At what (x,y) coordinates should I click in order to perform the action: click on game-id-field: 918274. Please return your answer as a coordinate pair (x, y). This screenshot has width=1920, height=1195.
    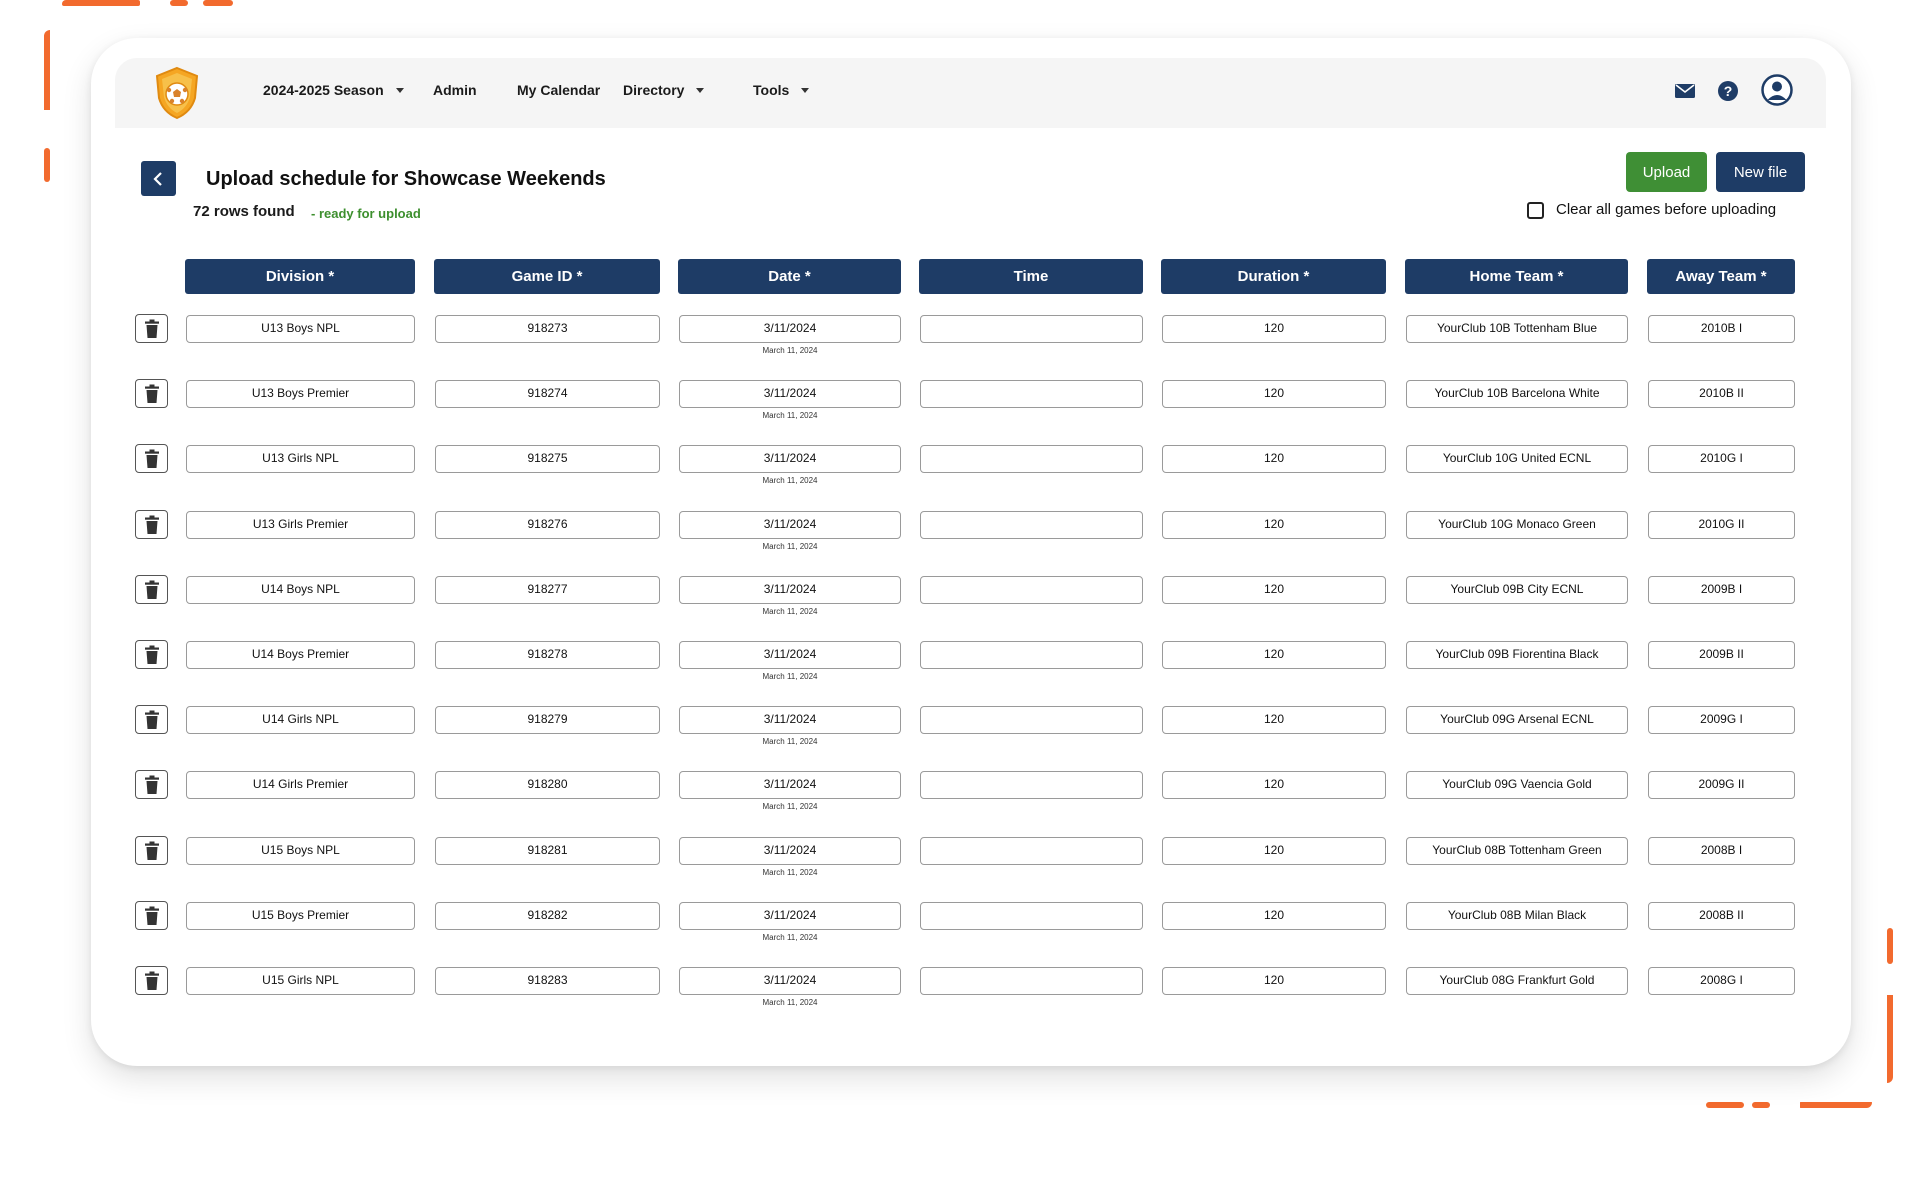
    Looking at the image, I should click on (547, 394).